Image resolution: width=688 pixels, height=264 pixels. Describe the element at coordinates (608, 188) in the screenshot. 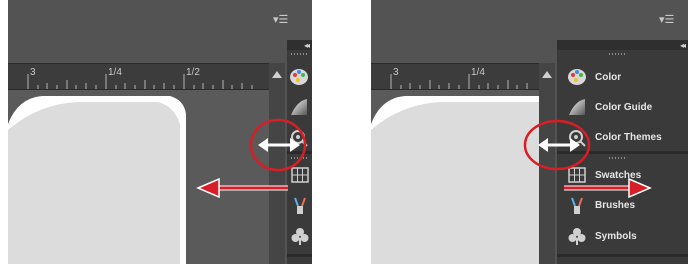

I see `drag-right-arrow-icon` at that location.